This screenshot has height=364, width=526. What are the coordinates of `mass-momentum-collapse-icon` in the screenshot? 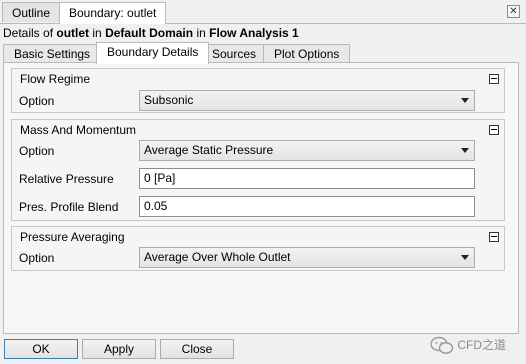 It's located at (494, 130).